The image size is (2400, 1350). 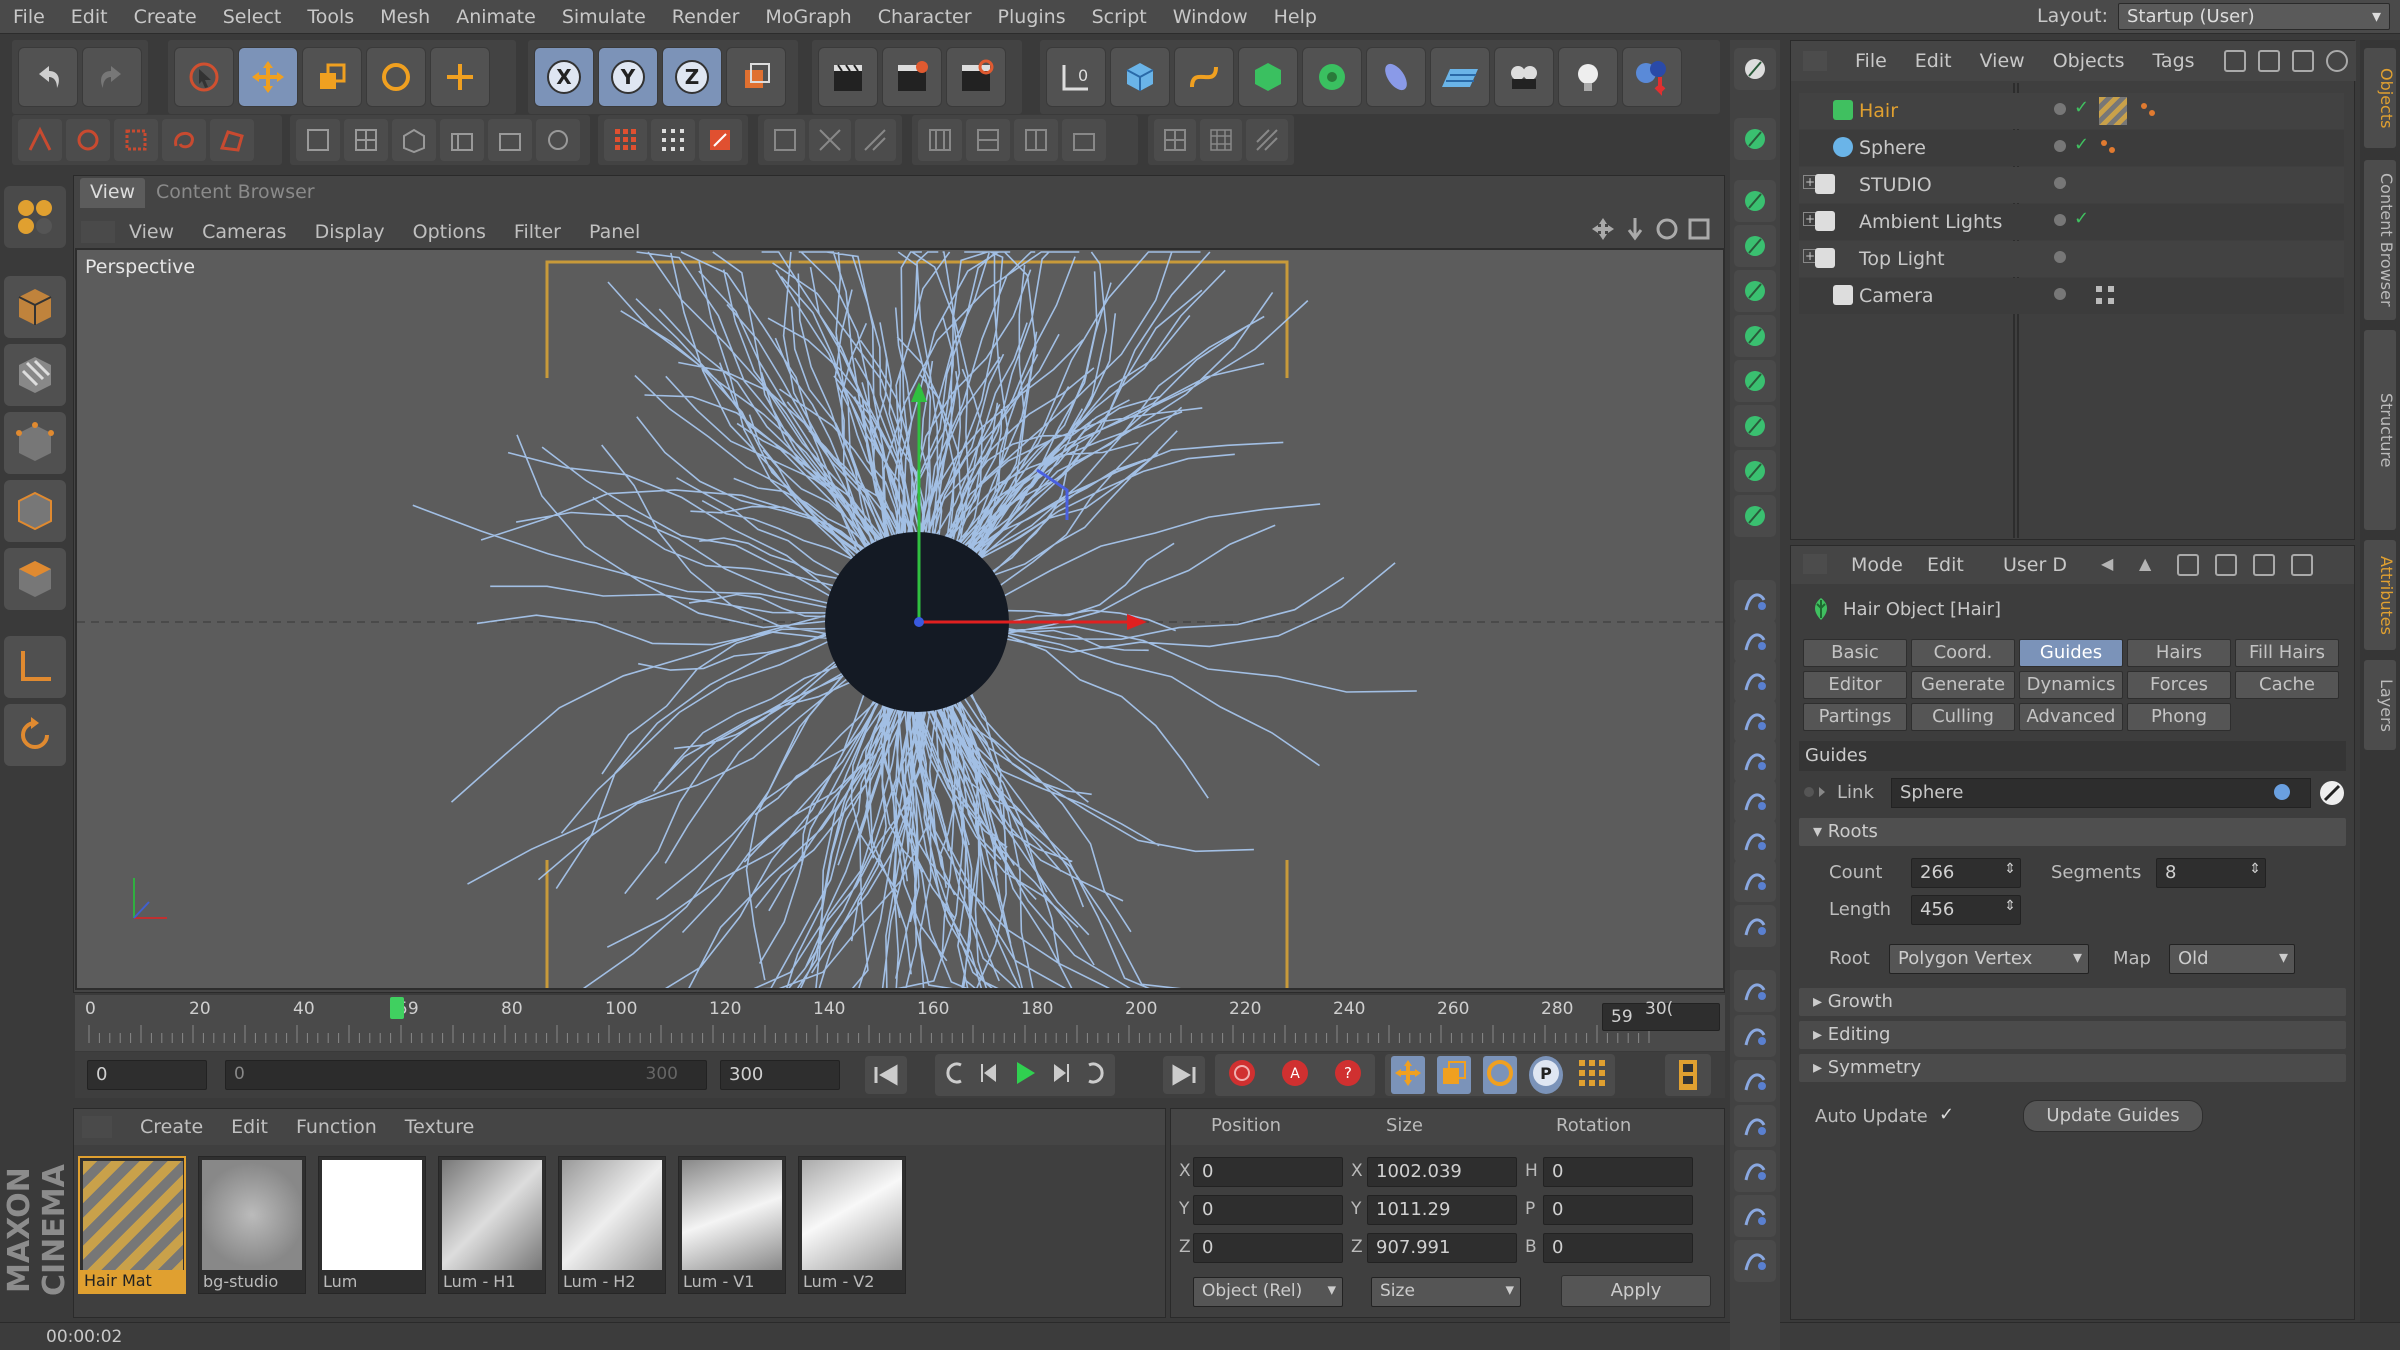 What do you see at coordinates (29, 17) in the screenshot?
I see `menu-file: File` at bounding box center [29, 17].